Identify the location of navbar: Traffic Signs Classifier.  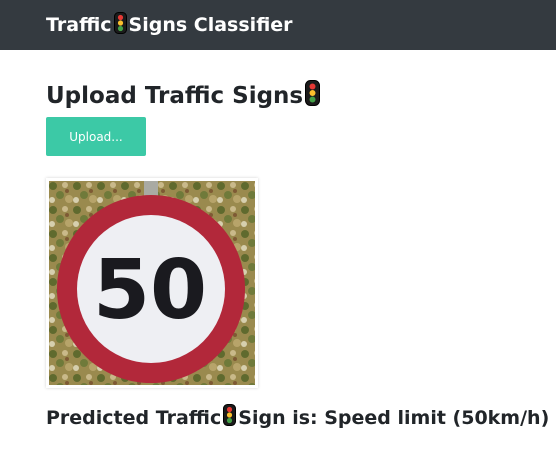
(278, 25).